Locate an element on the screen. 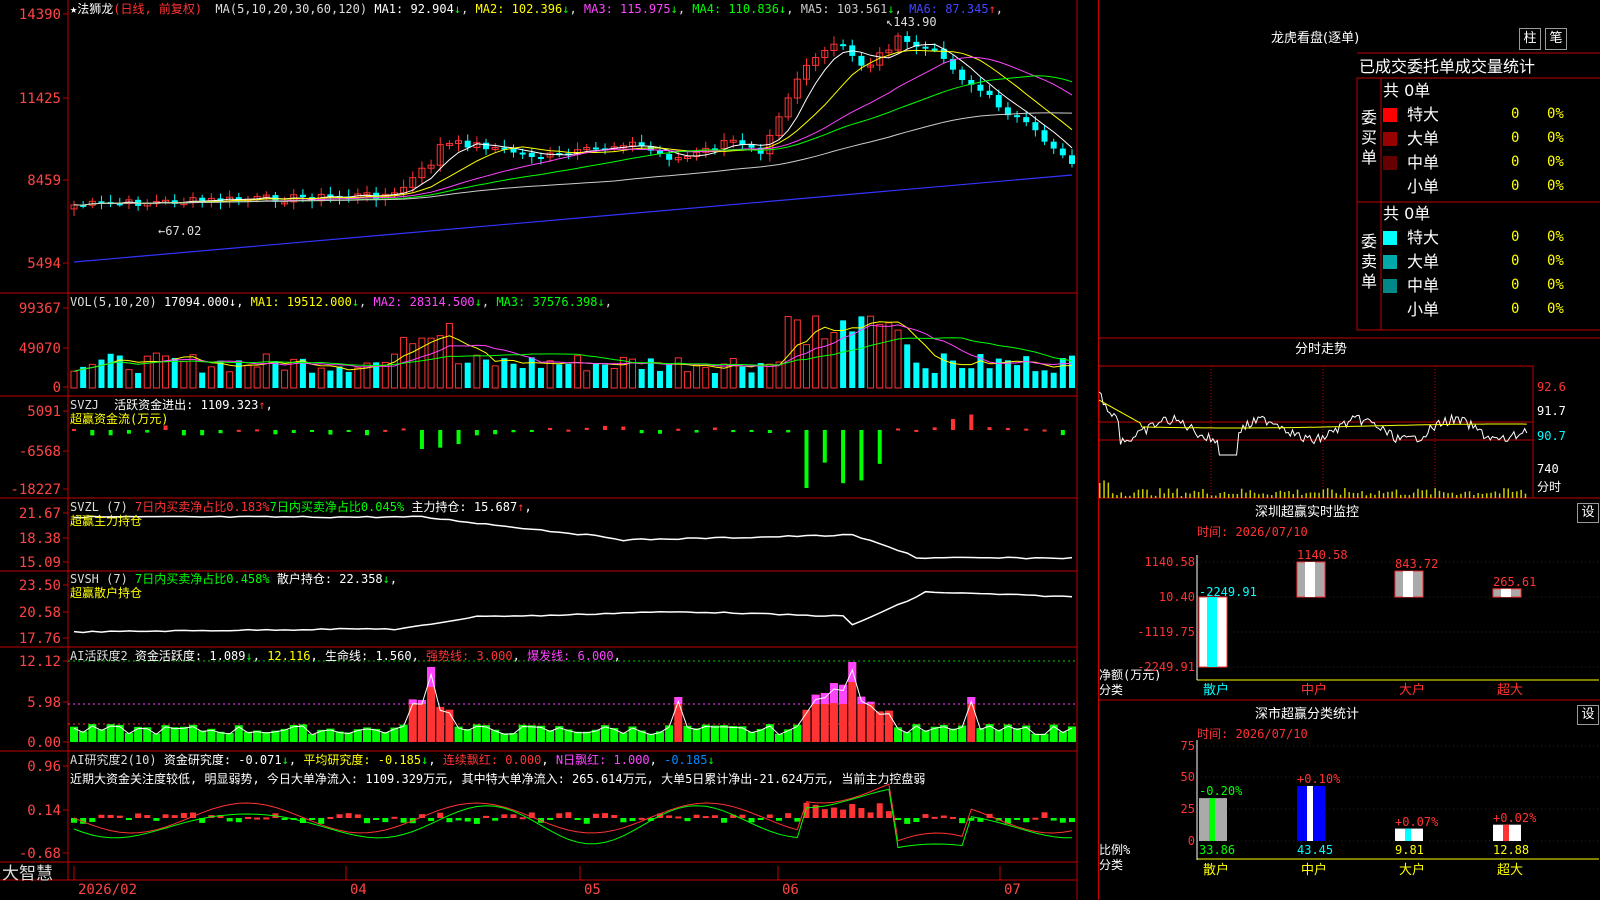  vol-ma-value-2: MA2: 28314.500 is located at coordinates (420, 302).